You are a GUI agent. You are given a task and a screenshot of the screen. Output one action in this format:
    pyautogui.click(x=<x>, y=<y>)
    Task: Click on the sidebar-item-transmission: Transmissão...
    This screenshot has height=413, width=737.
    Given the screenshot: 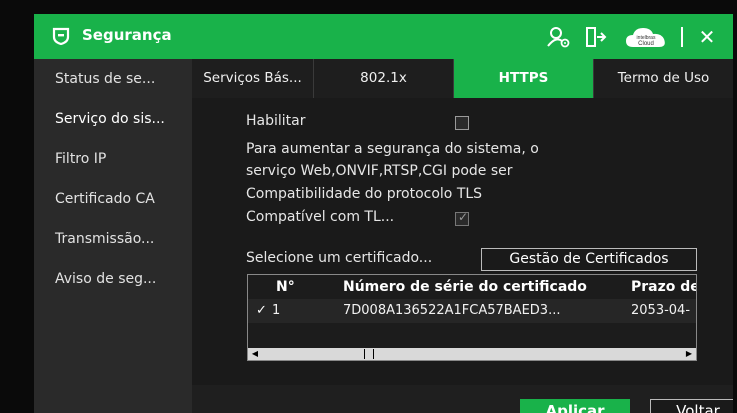 What is the action you would take?
    pyautogui.click(x=113, y=239)
    